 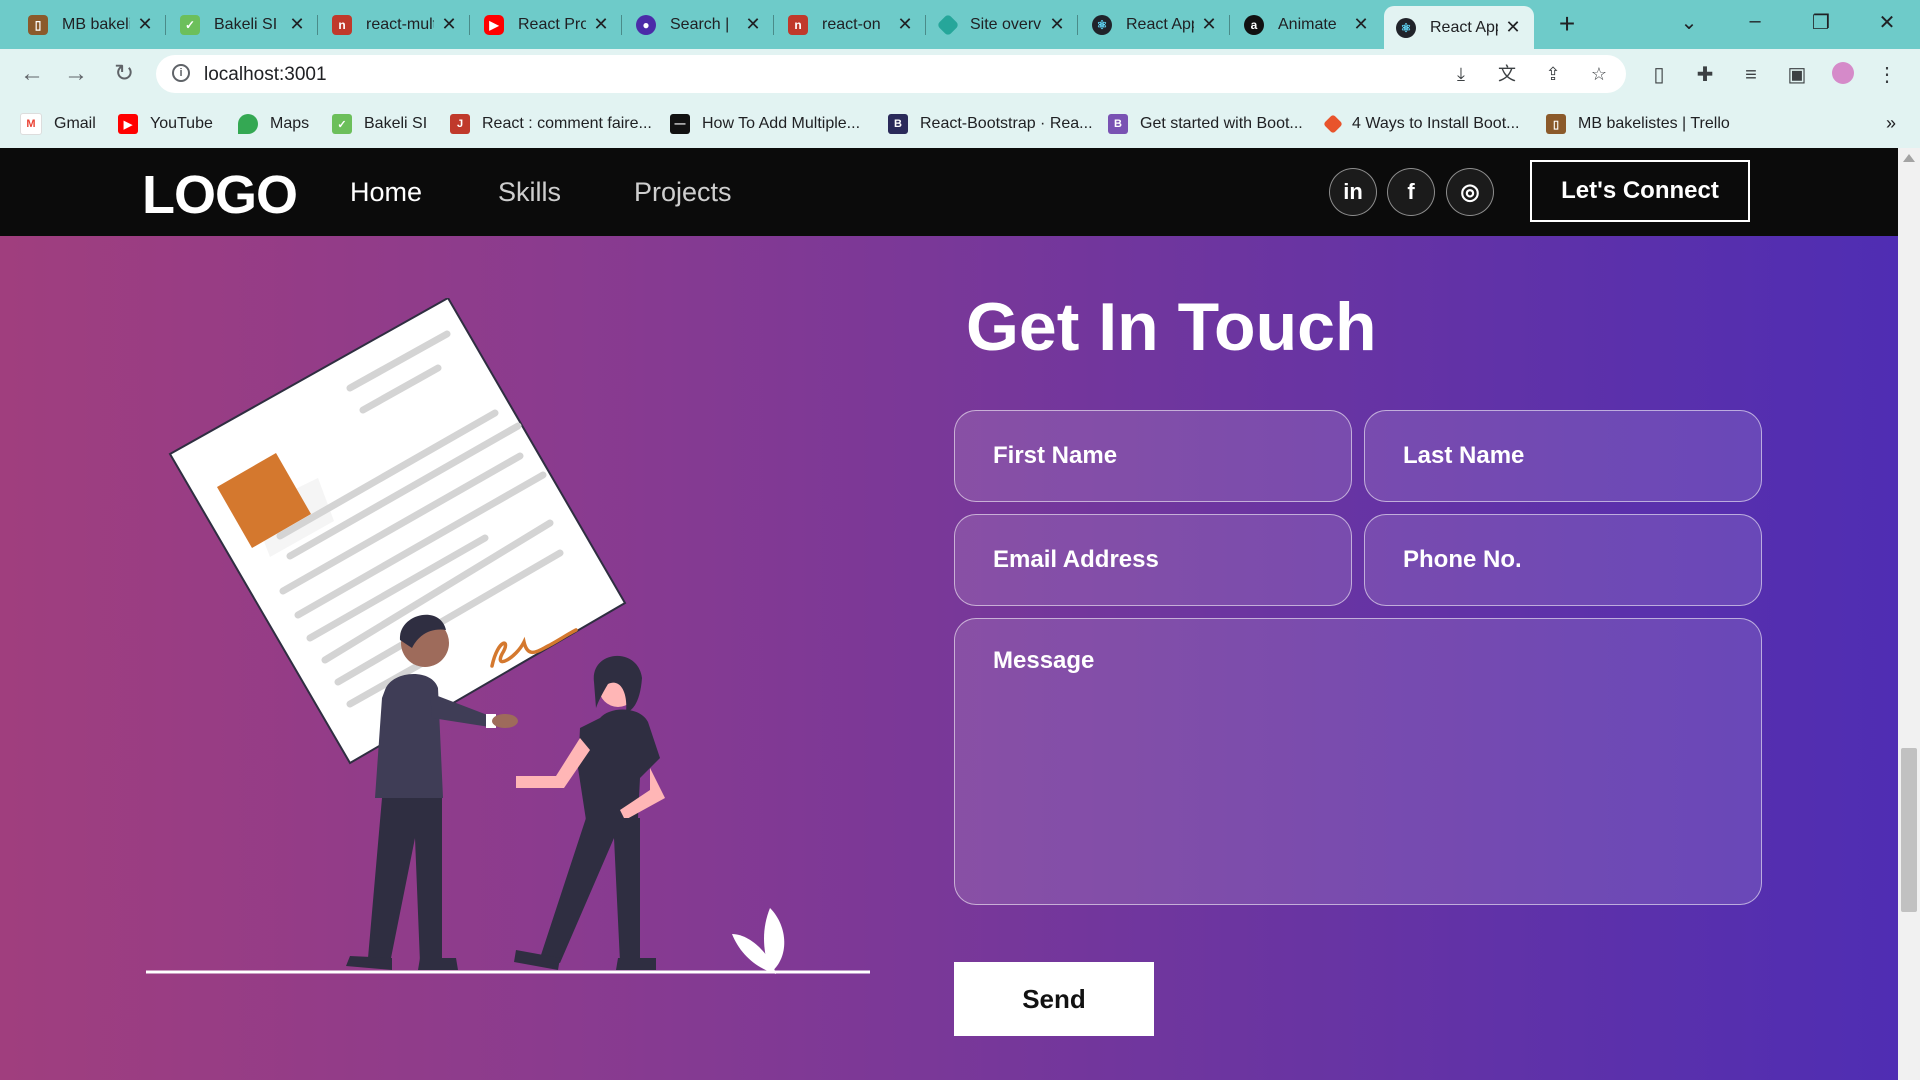 I want to click on youtube-icon: ▶, so click(x=128, y=124).